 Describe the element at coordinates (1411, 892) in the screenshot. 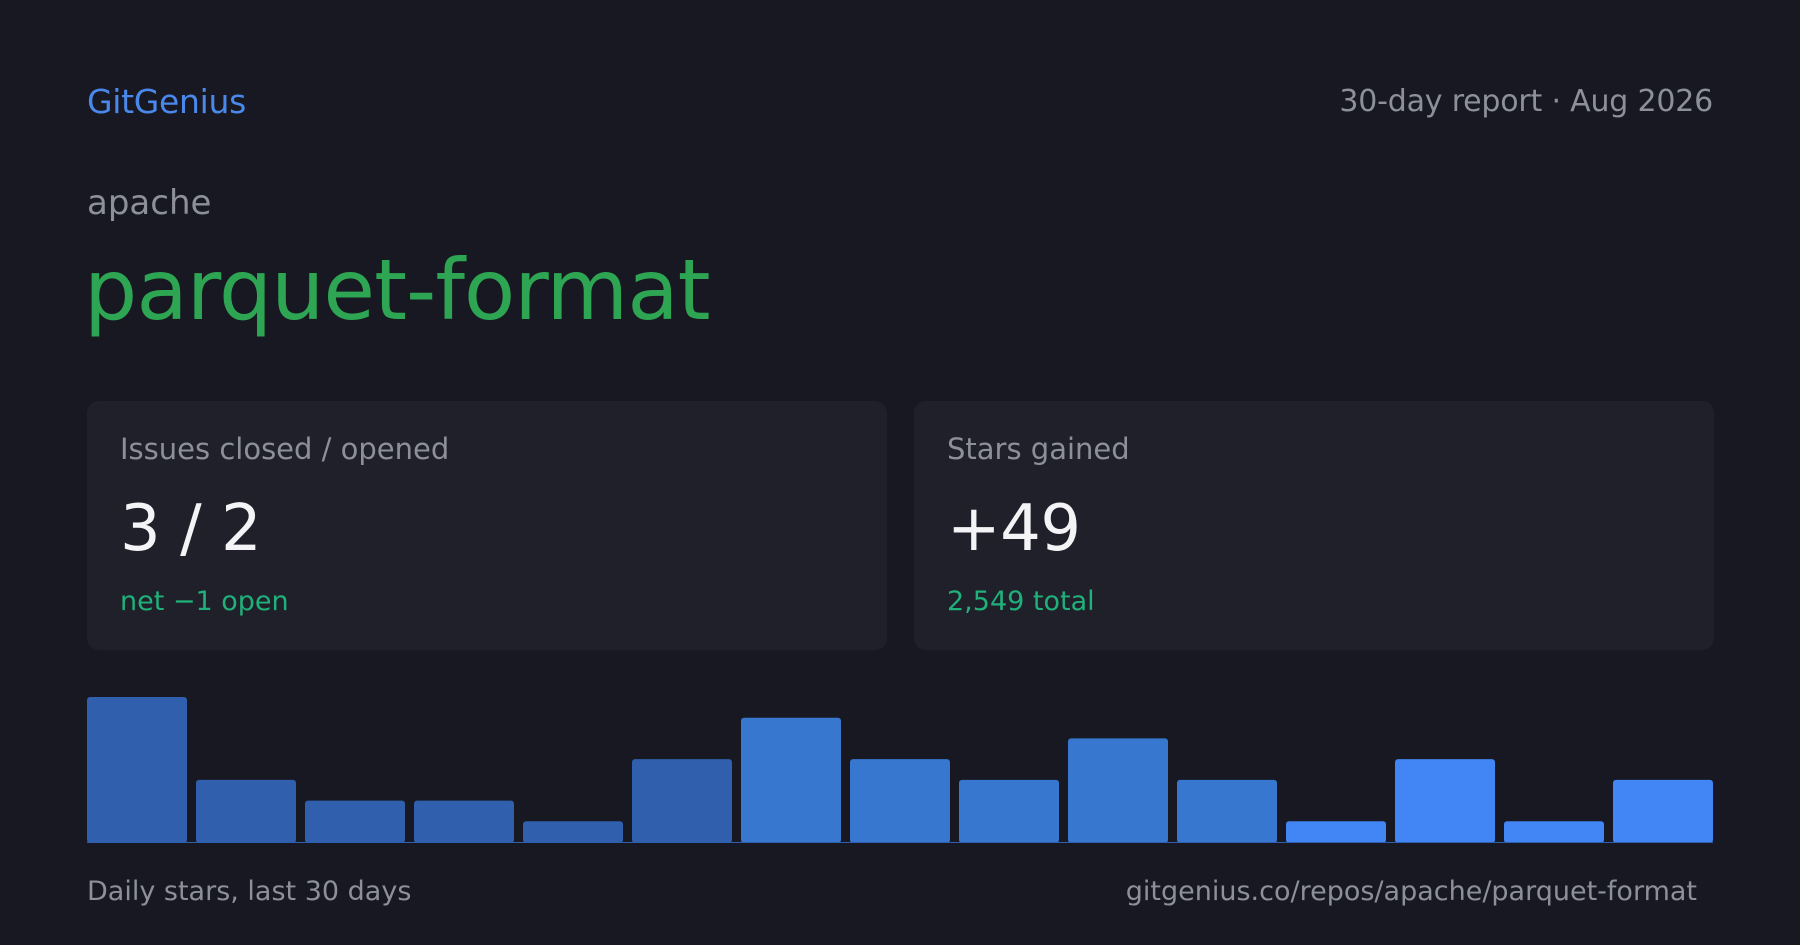

I see `repo-url-link: gitgenius.co/repos/apache/parquet-format` at that location.